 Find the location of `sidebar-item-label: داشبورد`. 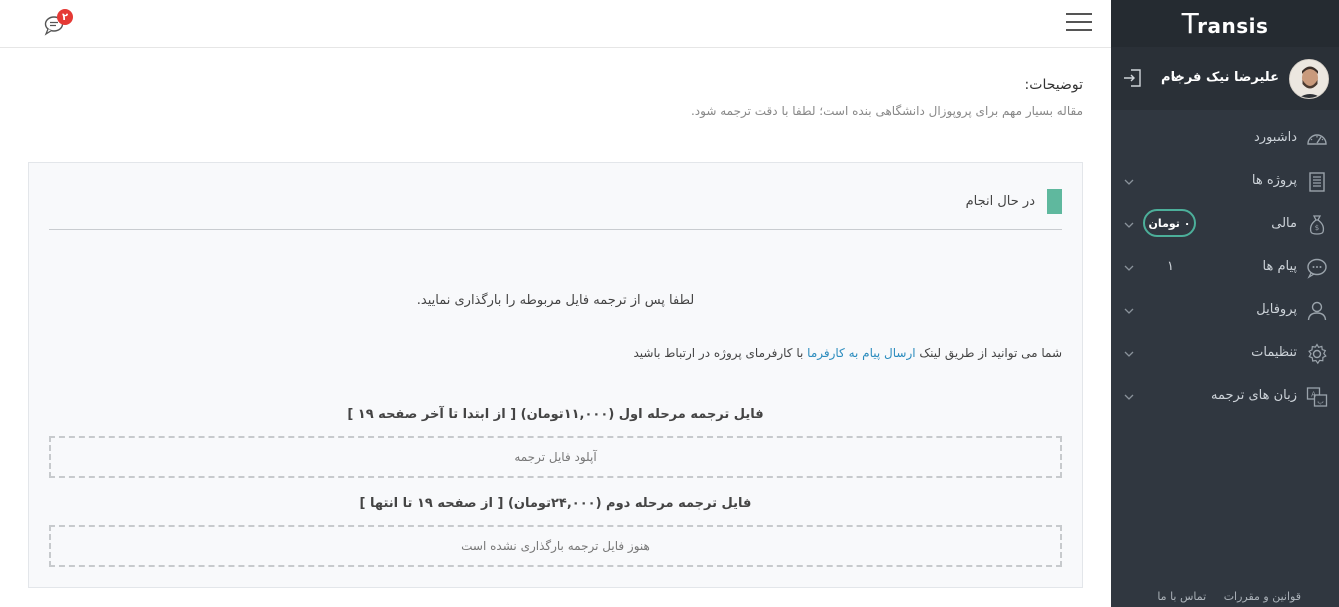

sidebar-item-label: داشبورد is located at coordinates (1275, 137).